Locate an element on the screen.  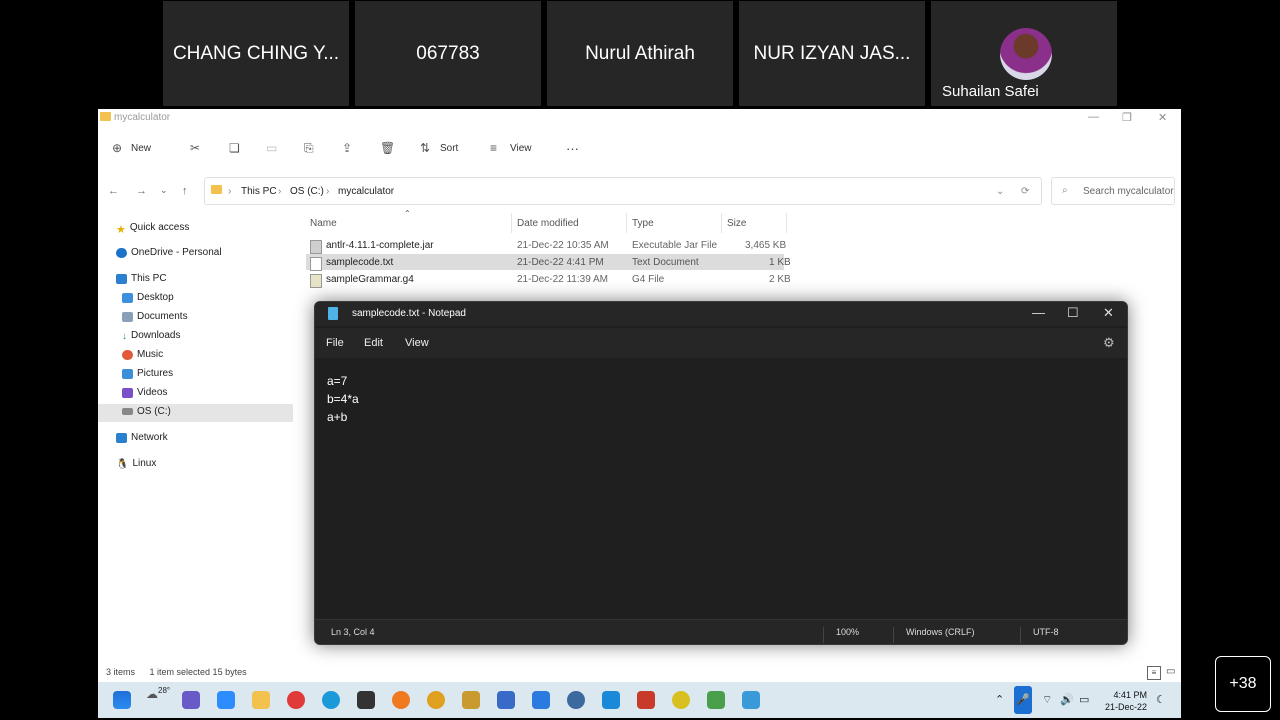
sort-button: Sort is located at coordinates (449, 148).